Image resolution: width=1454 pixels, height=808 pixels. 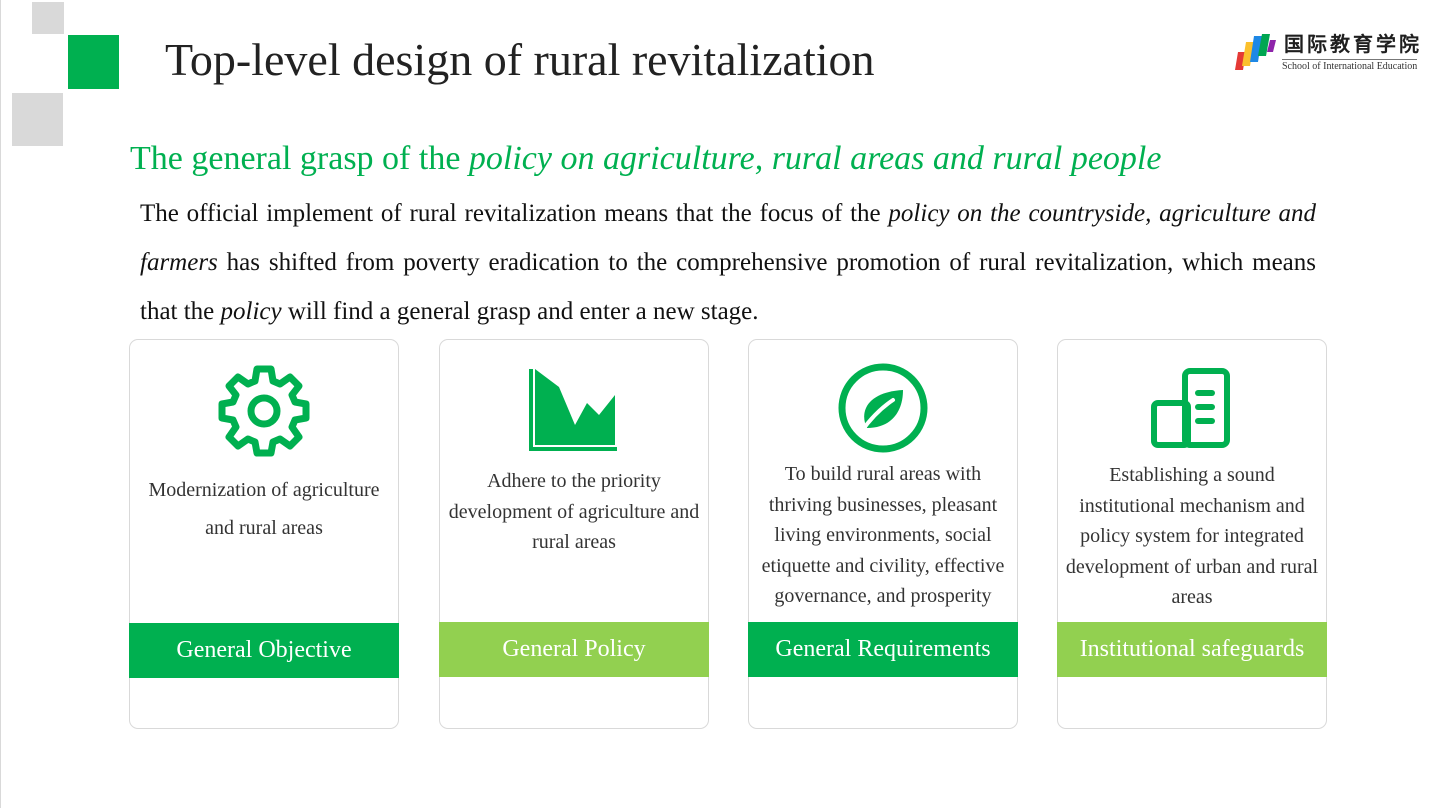 What do you see at coordinates (520, 59) in the screenshot?
I see `slide-title: Top-level design of rural revitalization` at bounding box center [520, 59].